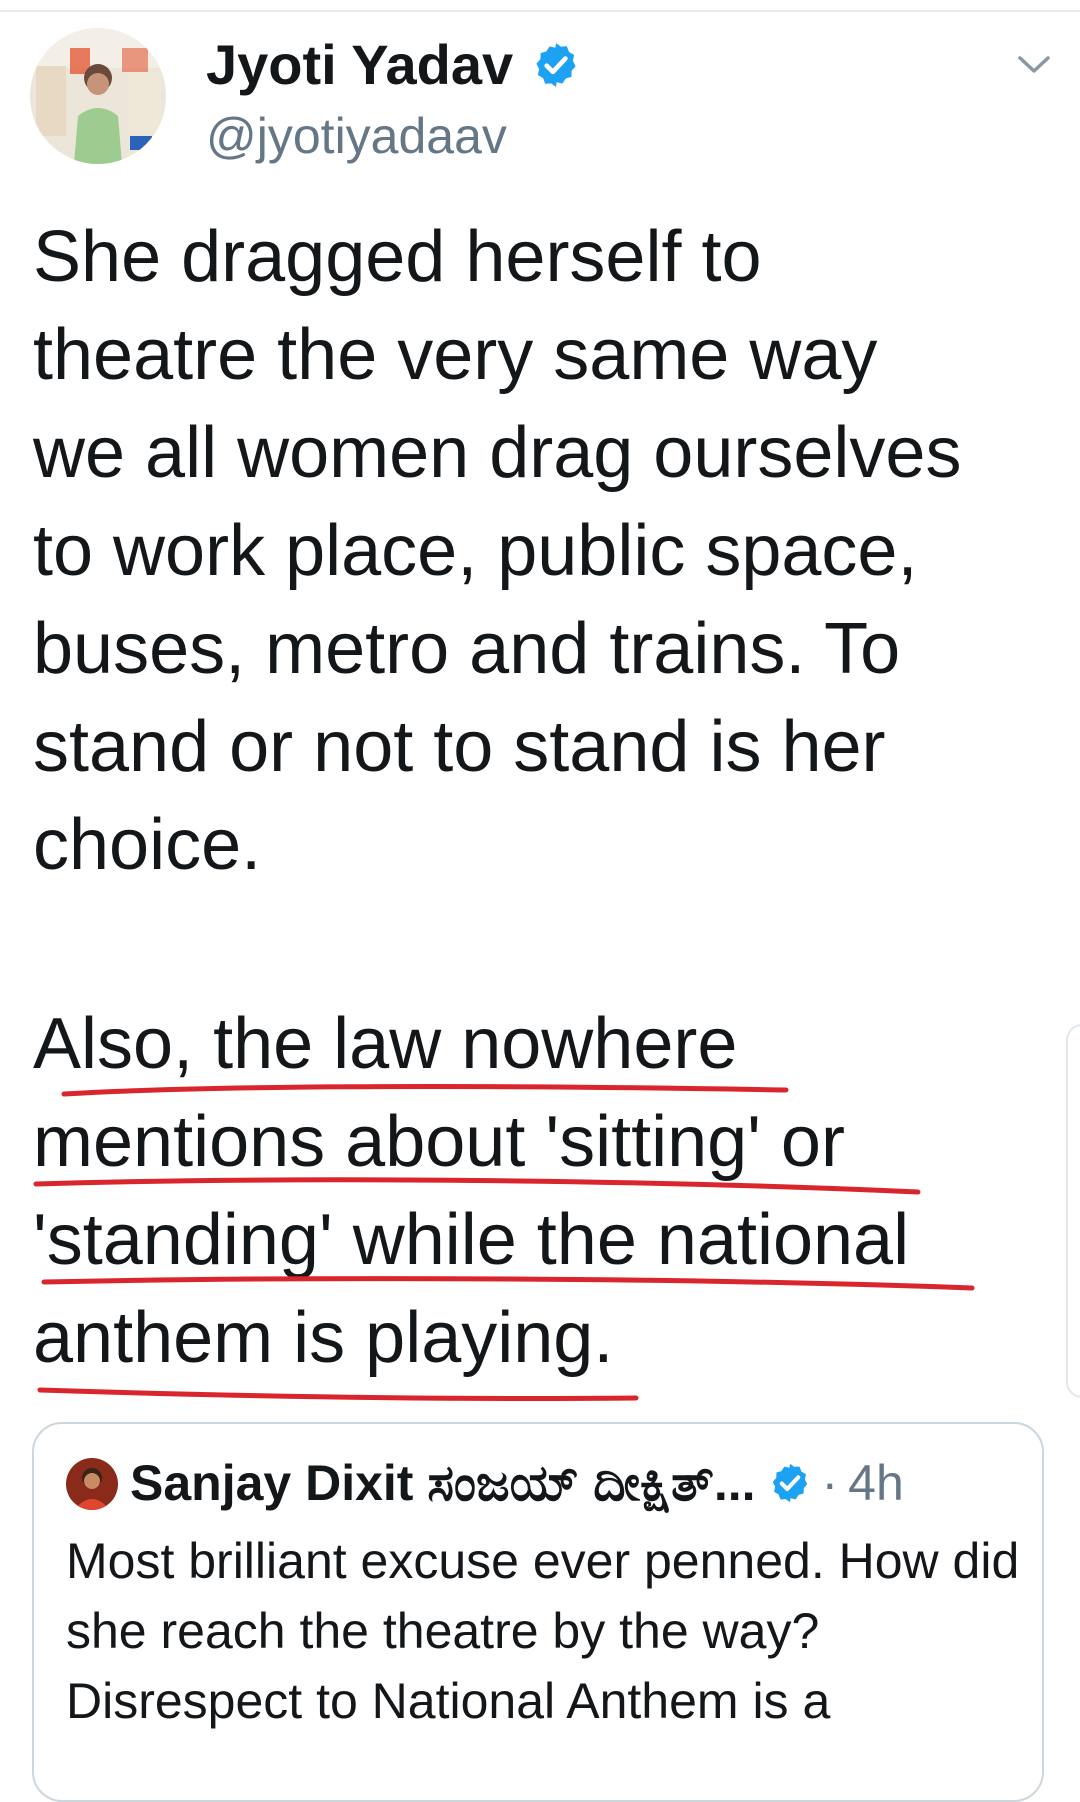 The width and height of the screenshot is (1080, 1802). I want to click on author-name-row: Jyoti Yadav, so click(393, 65).